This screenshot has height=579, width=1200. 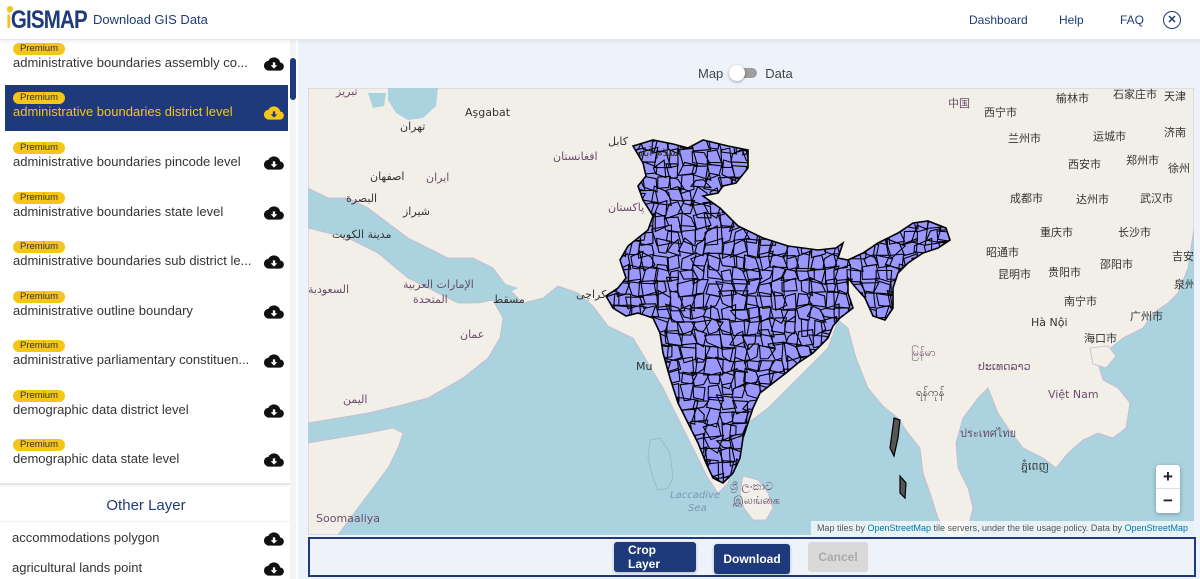 I want to click on layer-item: Premium administrative outline boundary, so click(x=146, y=311).